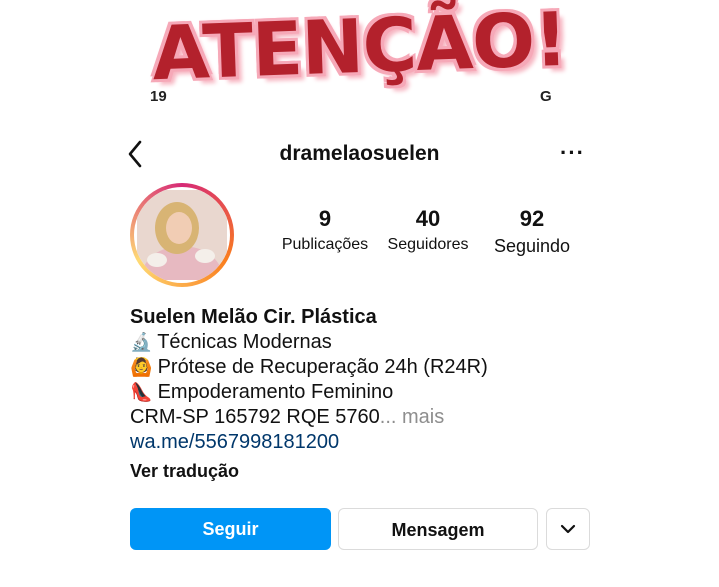 Image resolution: width=719 pixels, height=587 pixels. I want to click on stat-posts: 9 Publicações, so click(325, 230).